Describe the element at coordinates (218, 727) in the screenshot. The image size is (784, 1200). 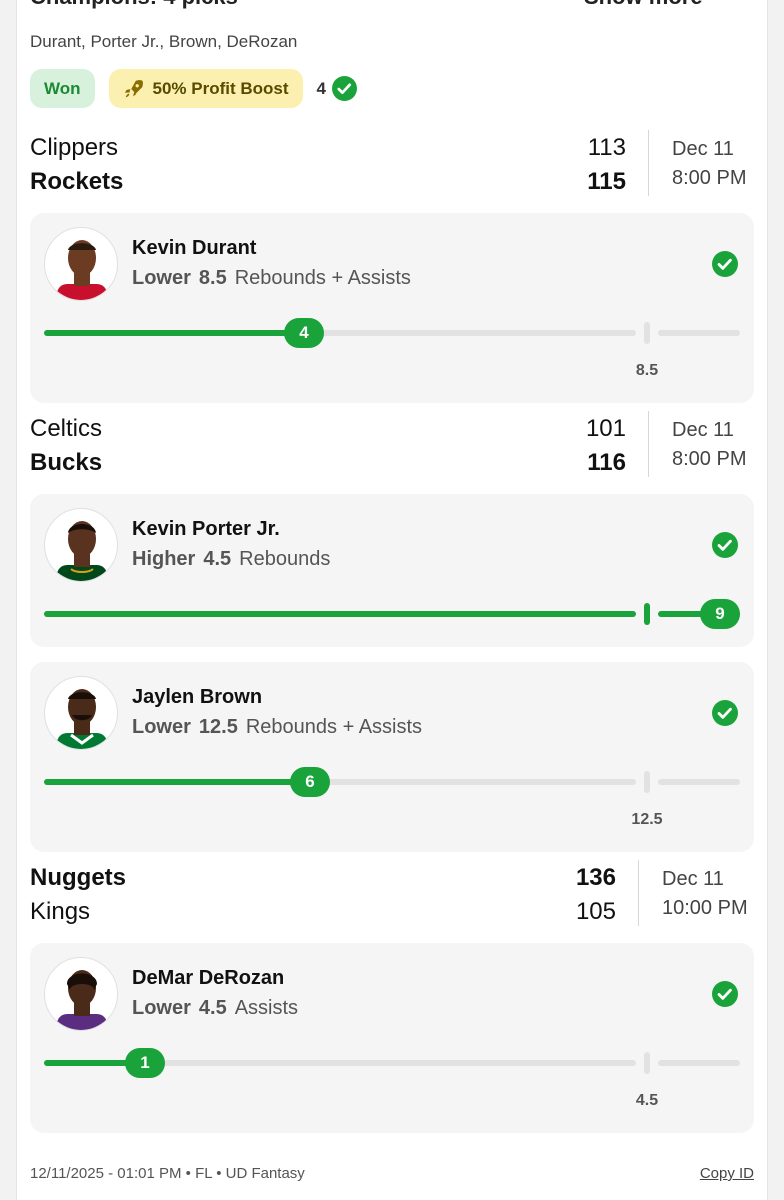
I see `pick-line-value: 12.5` at that location.